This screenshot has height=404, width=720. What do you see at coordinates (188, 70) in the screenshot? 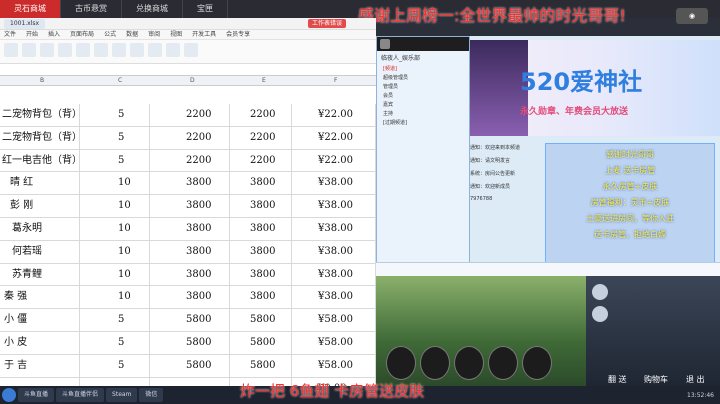
I see `formula-bar` at bounding box center [188, 70].